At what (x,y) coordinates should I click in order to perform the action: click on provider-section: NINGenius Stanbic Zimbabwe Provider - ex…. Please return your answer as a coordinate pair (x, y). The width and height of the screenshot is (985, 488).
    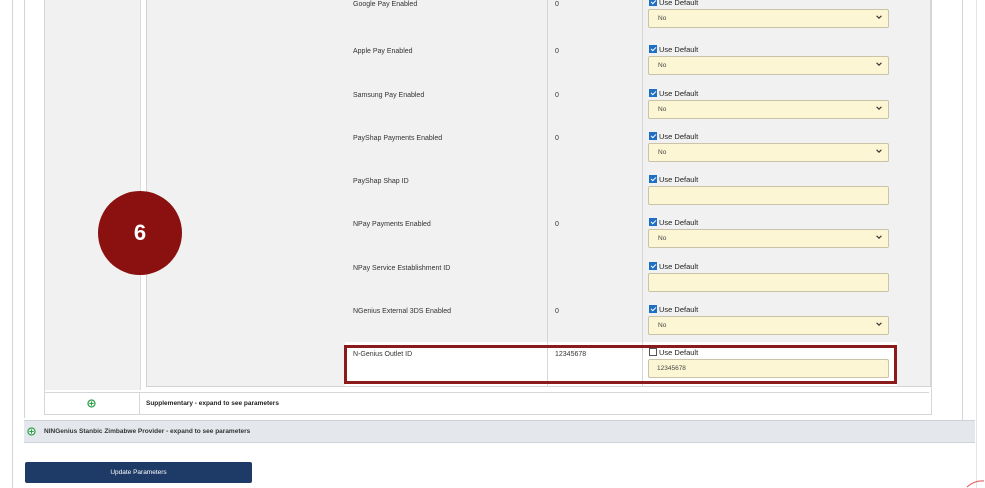
    Looking at the image, I should click on (499, 431).